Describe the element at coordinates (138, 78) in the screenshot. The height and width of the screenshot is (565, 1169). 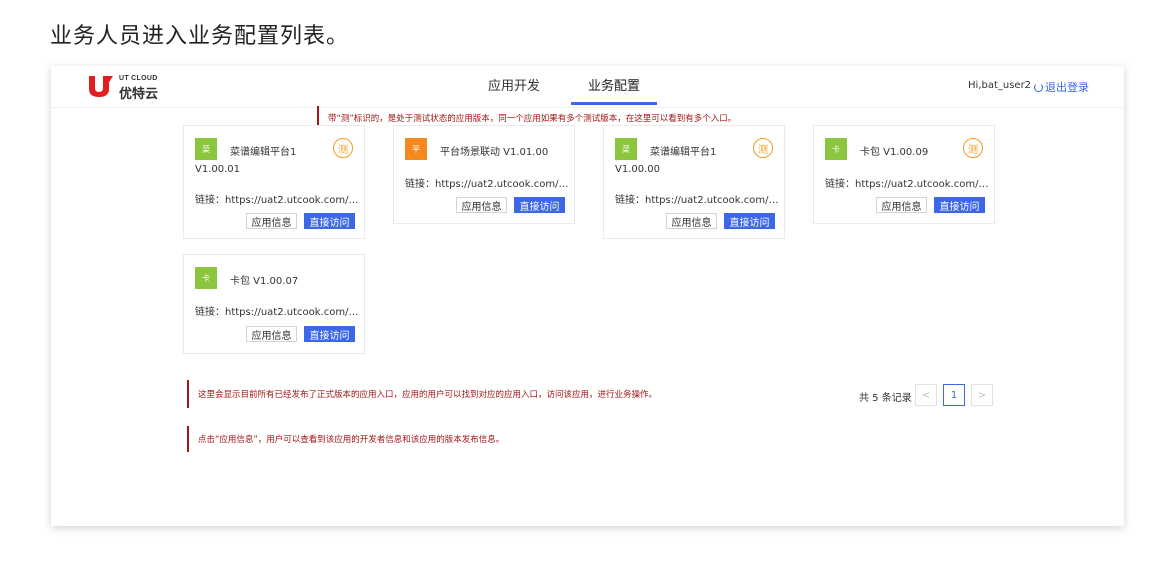
I see `logo-text-en: UT CLOUD` at that location.